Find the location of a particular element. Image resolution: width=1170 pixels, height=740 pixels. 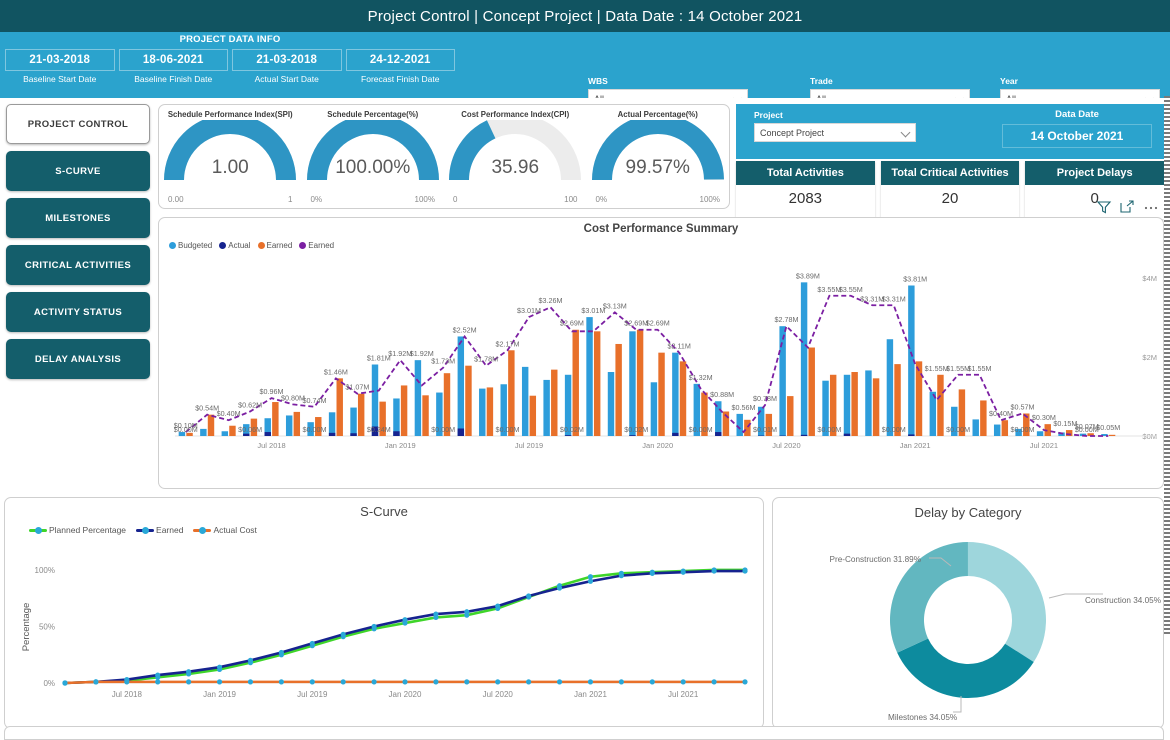

forecast-finish-date: 24-12-2021 Forecast Finish Date is located at coordinates (401, 66).